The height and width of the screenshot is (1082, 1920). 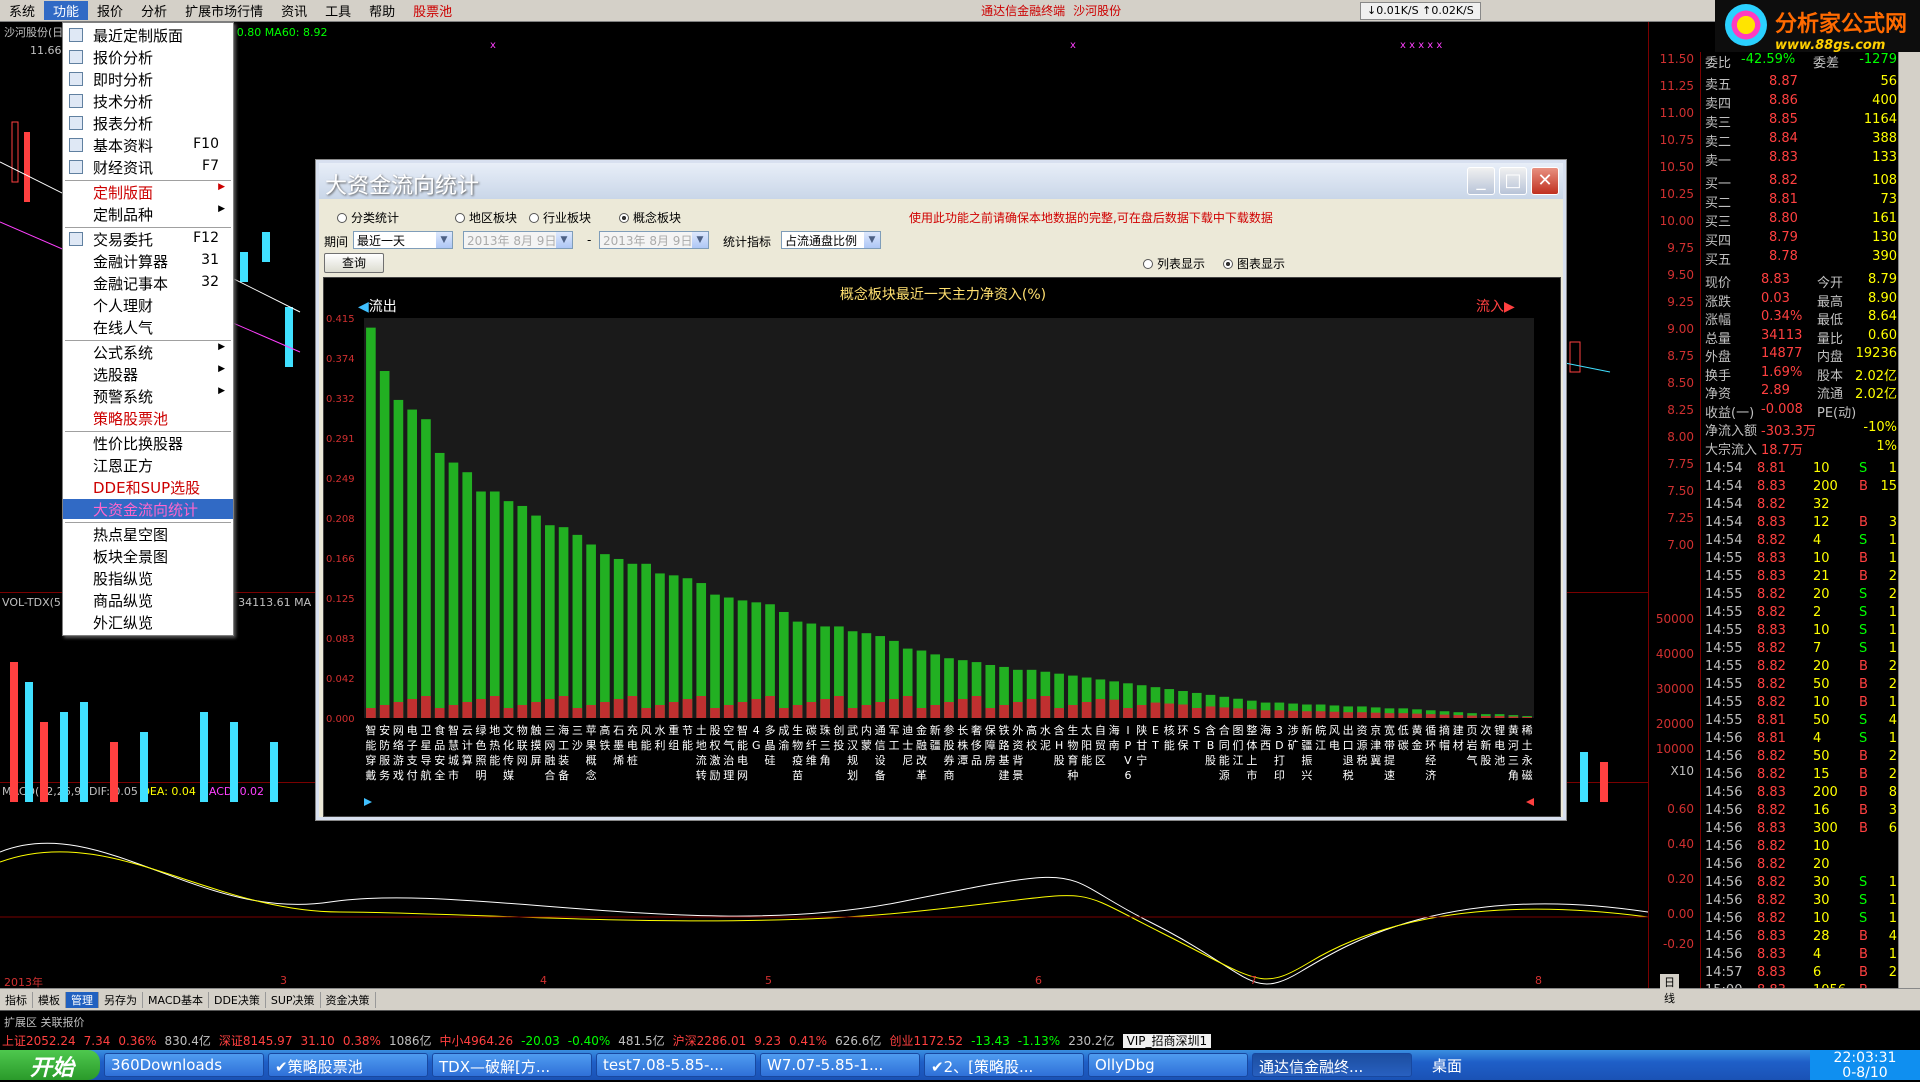 I want to click on category-label: 6, so click(x=1127, y=775).